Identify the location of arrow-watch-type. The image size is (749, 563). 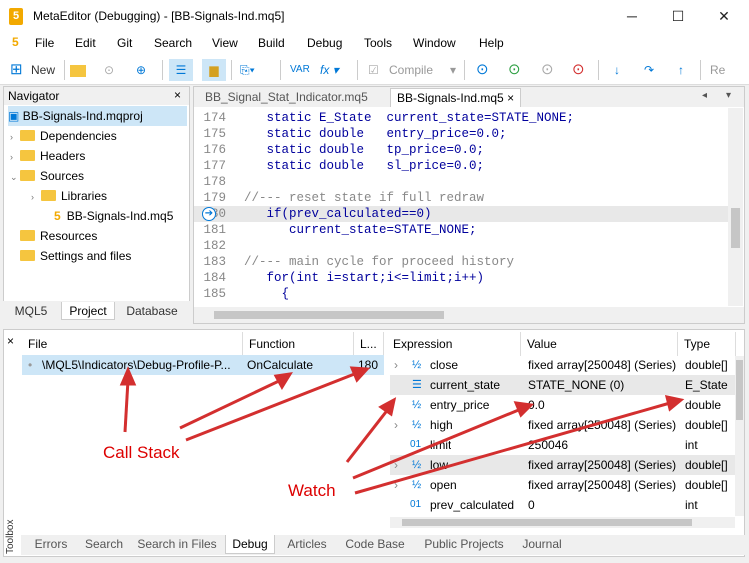
(512, 448).